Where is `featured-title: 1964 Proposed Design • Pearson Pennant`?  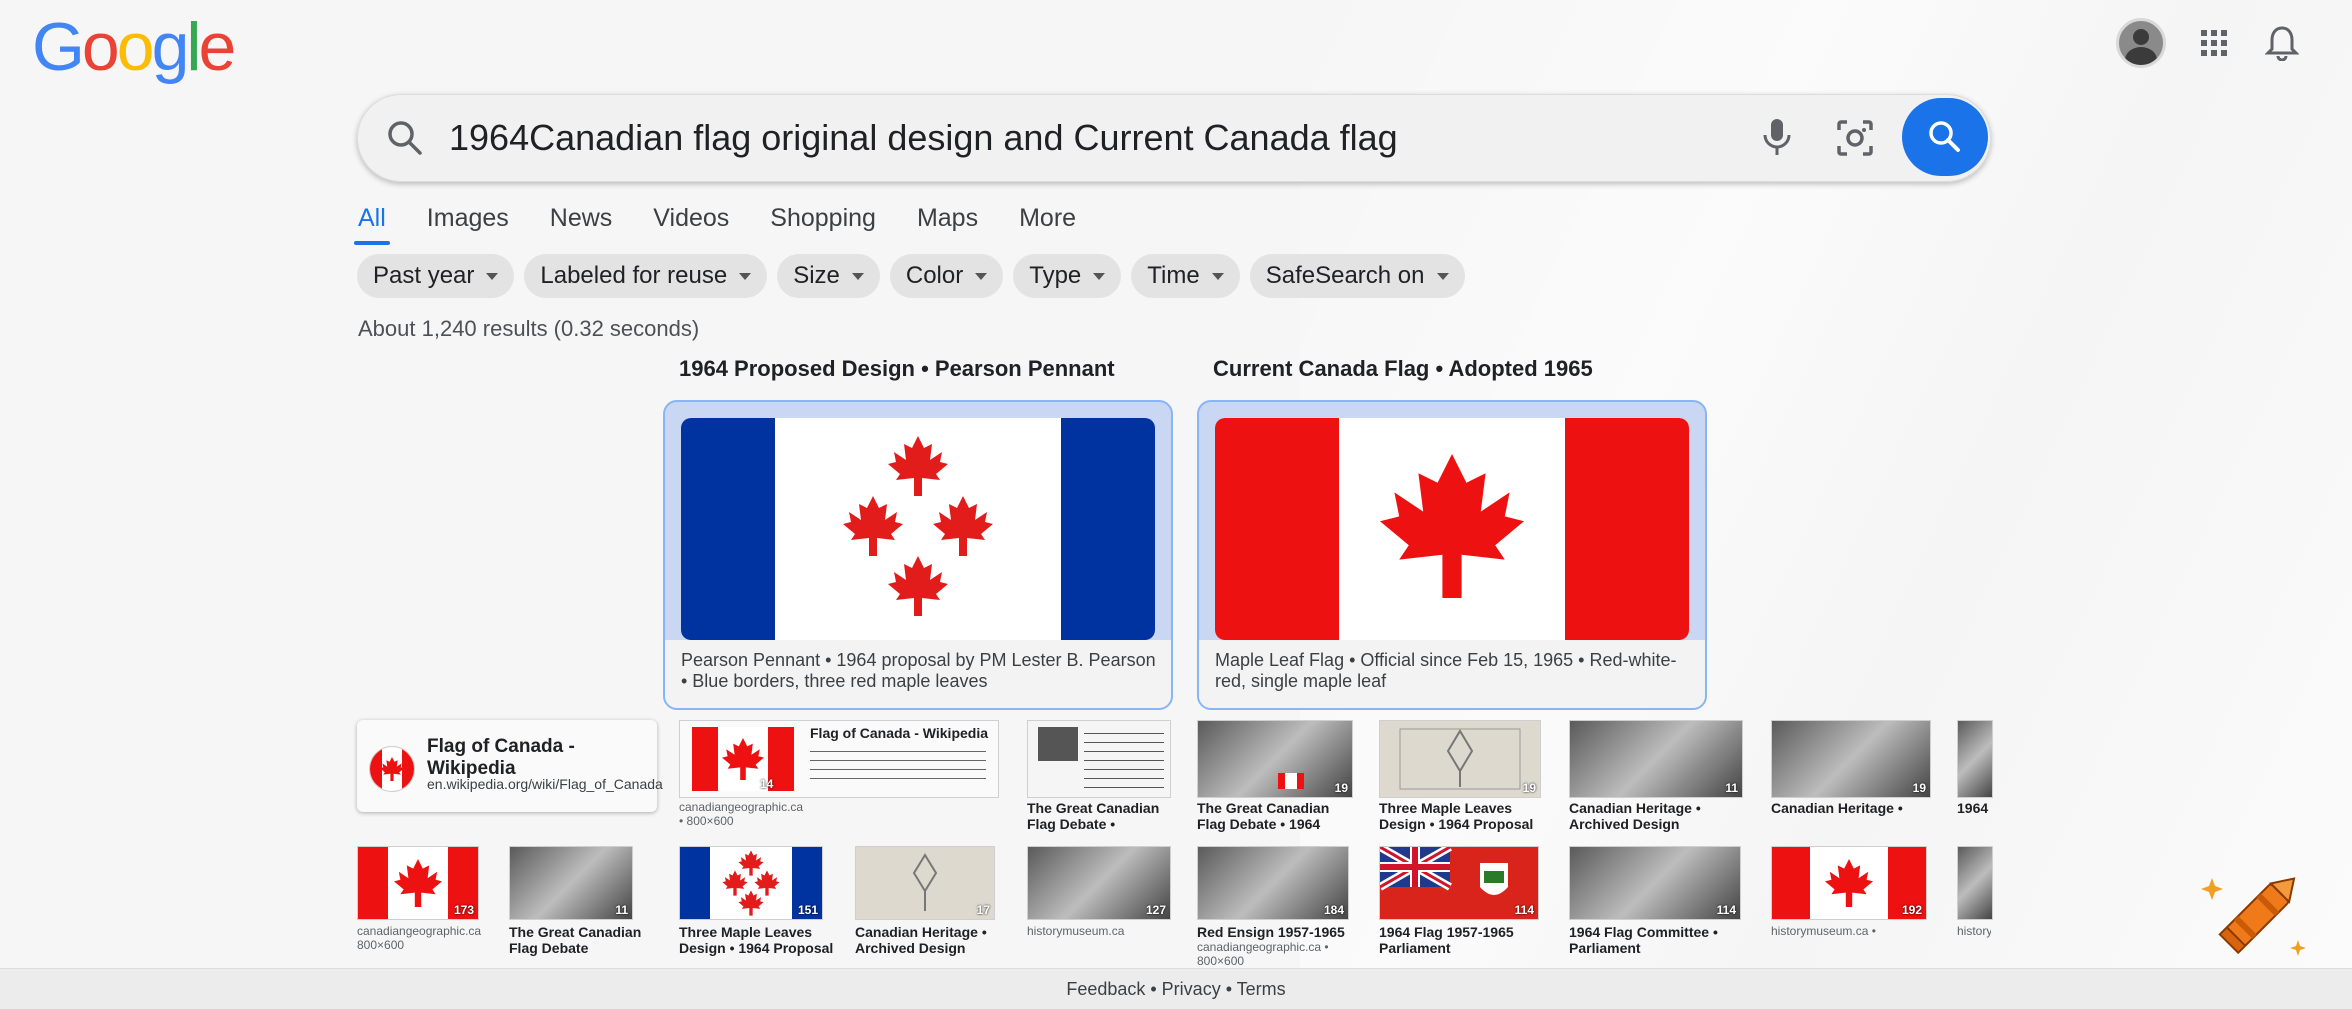
featured-title: 1964 Proposed Design • Pearson Pennant is located at coordinates (897, 368).